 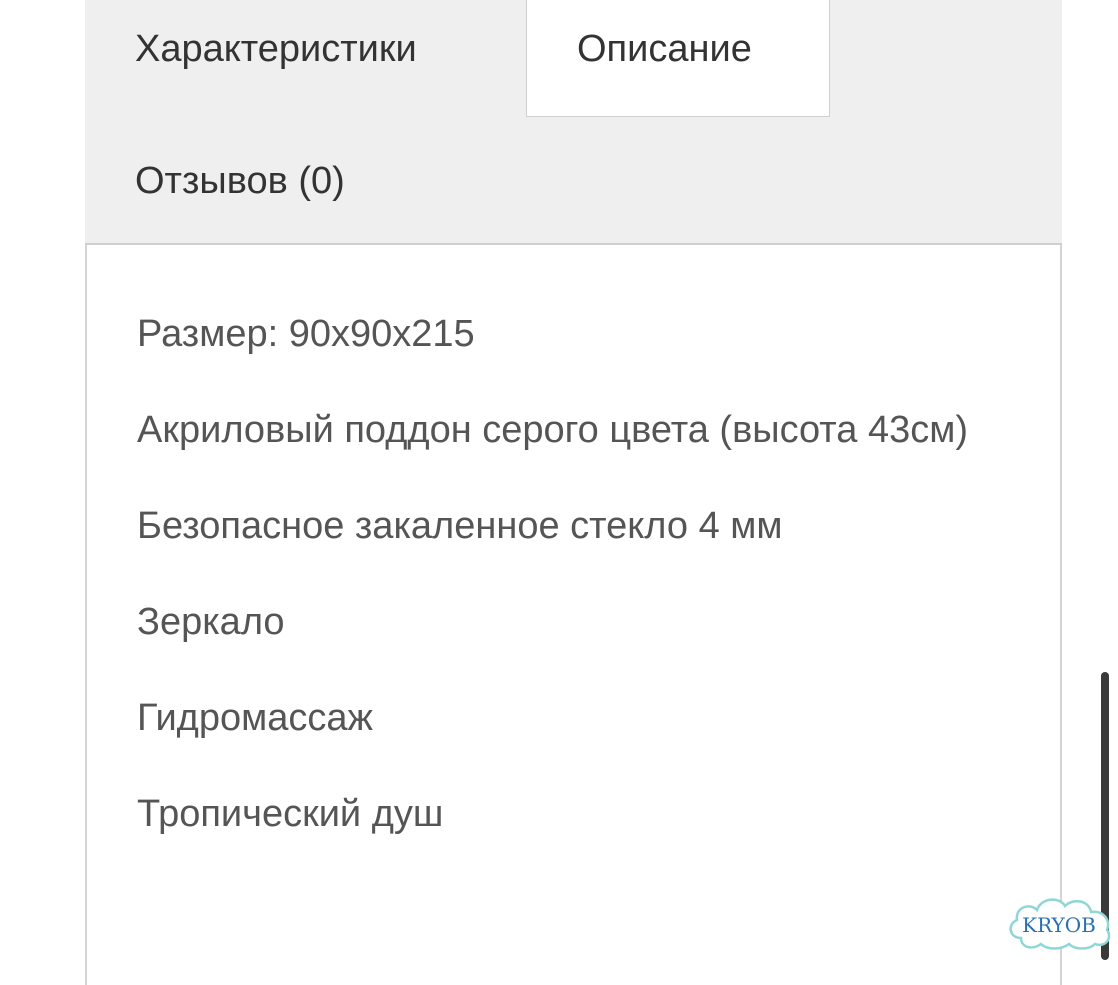 I want to click on watermark-text: KRYOB, so click(x=1059, y=925).